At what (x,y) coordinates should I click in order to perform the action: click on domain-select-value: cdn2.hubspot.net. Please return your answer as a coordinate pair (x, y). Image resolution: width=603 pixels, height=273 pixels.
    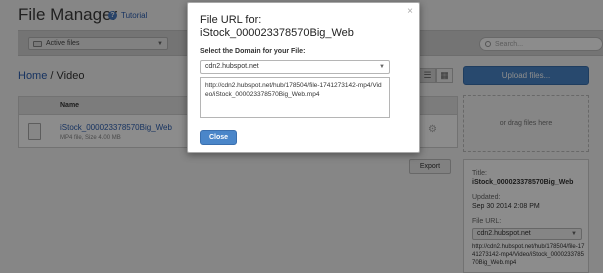
    Looking at the image, I should click on (232, 66).